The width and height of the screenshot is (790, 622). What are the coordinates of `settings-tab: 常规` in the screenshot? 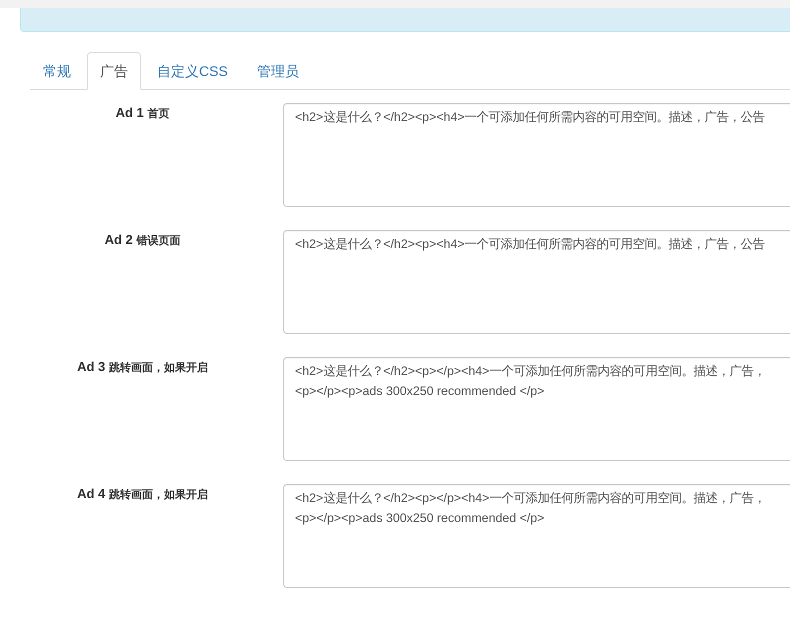 It's located at (57, 71).